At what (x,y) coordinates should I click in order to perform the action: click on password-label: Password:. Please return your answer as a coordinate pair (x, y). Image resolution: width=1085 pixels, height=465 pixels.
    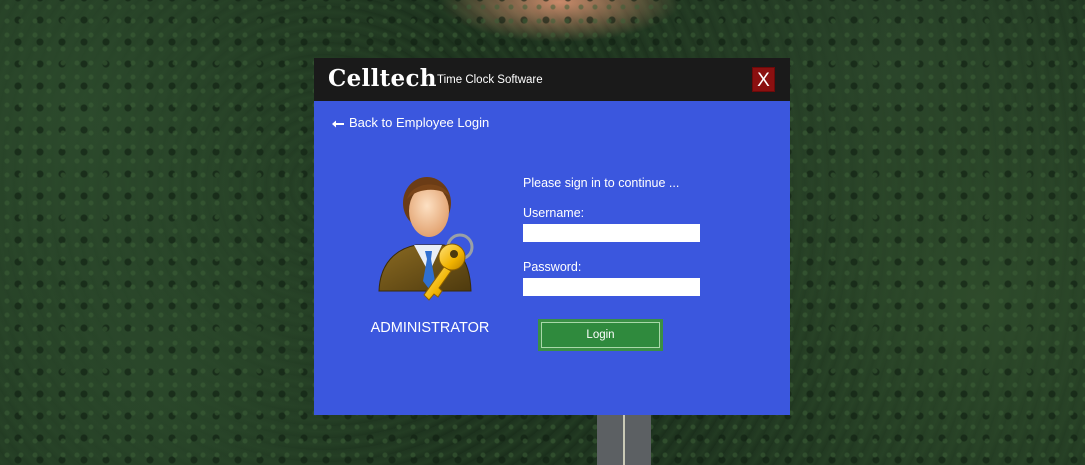
    Looking at the image, I should click on (552, 267).